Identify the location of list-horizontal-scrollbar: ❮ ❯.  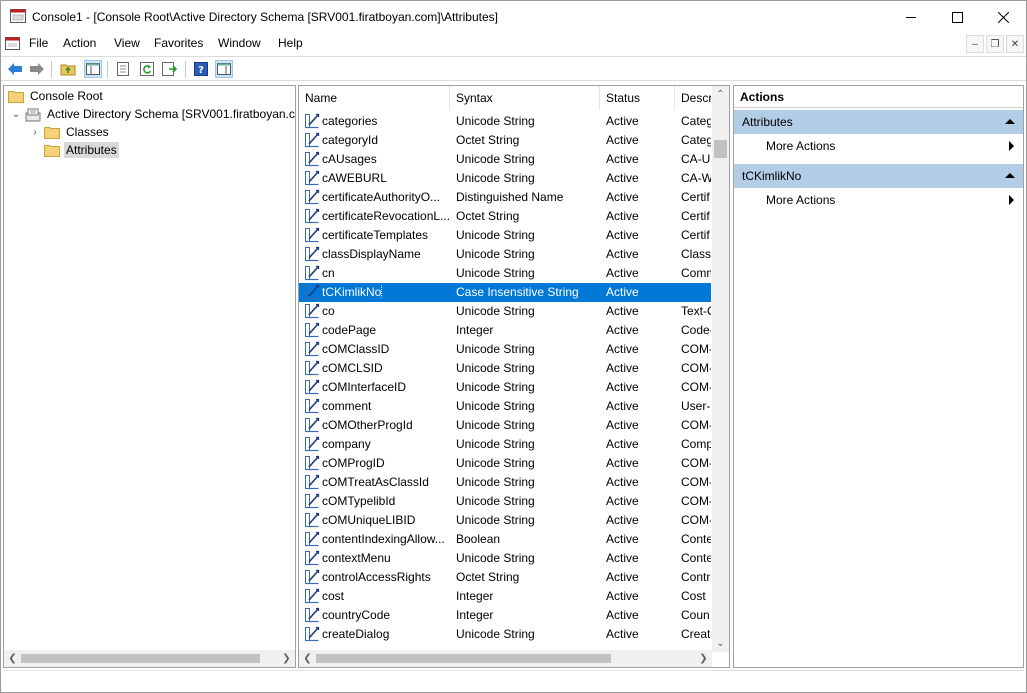
(505, 658).